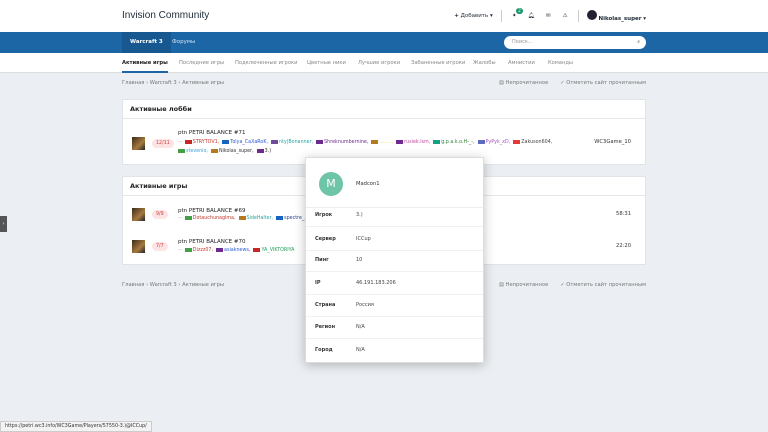 The image size is (768, 432). I want to click on user-menu: Nikolas_super ▾, so click(616, 16).